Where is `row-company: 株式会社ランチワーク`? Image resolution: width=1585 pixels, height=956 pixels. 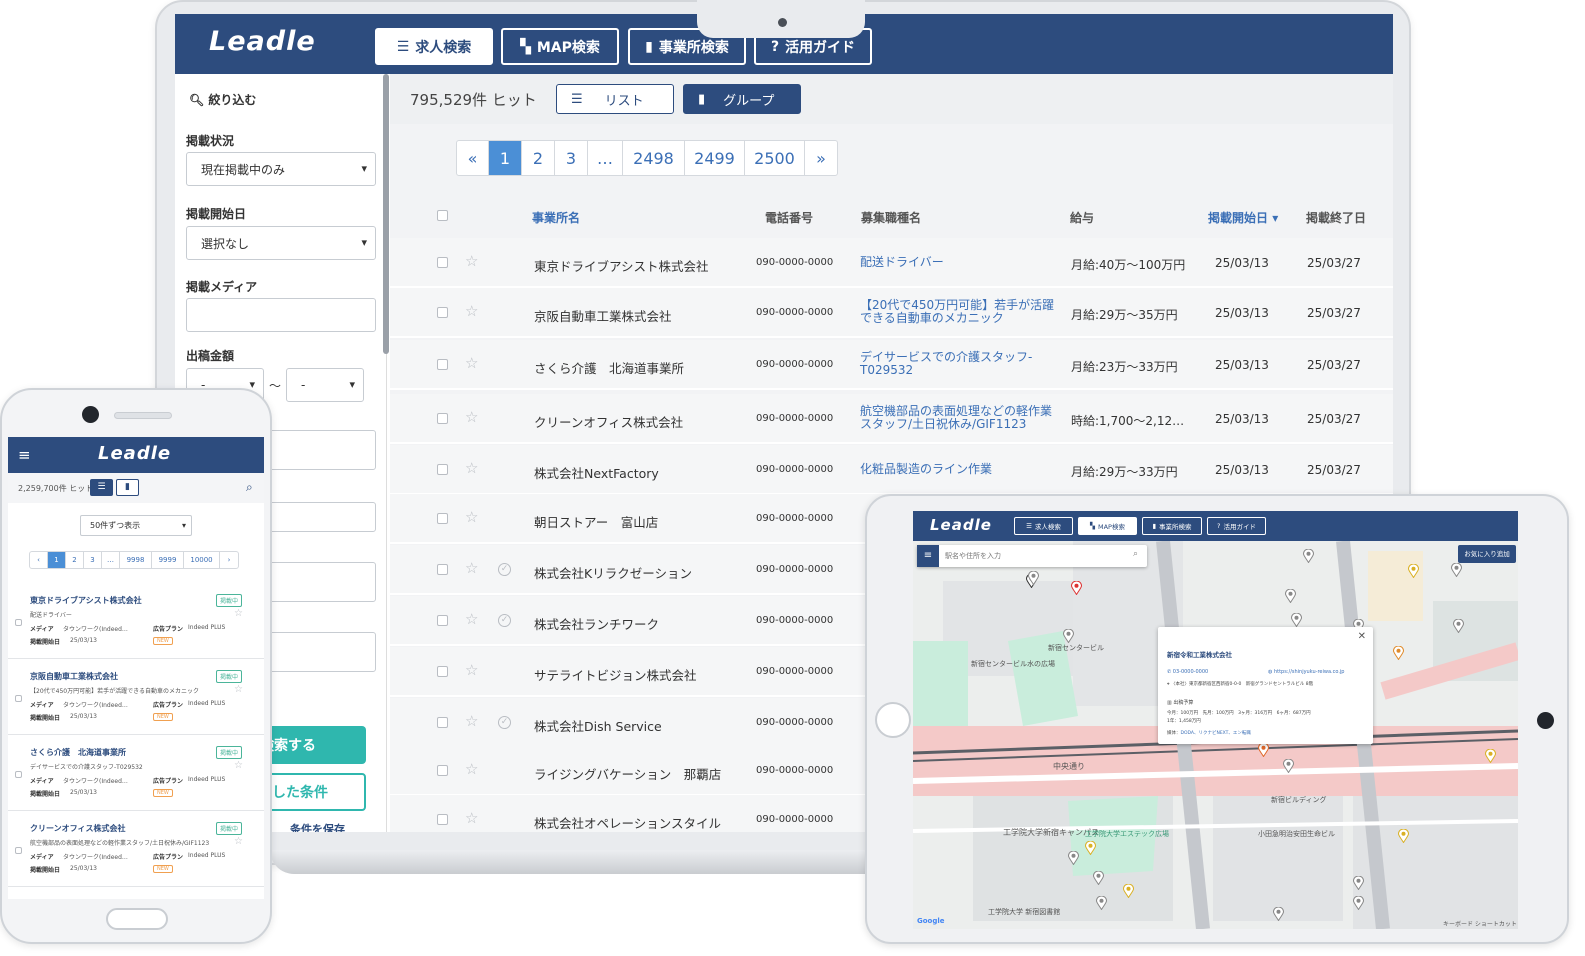
row-company: 株式会社ランチワーク is located at coordinates (596, 623).